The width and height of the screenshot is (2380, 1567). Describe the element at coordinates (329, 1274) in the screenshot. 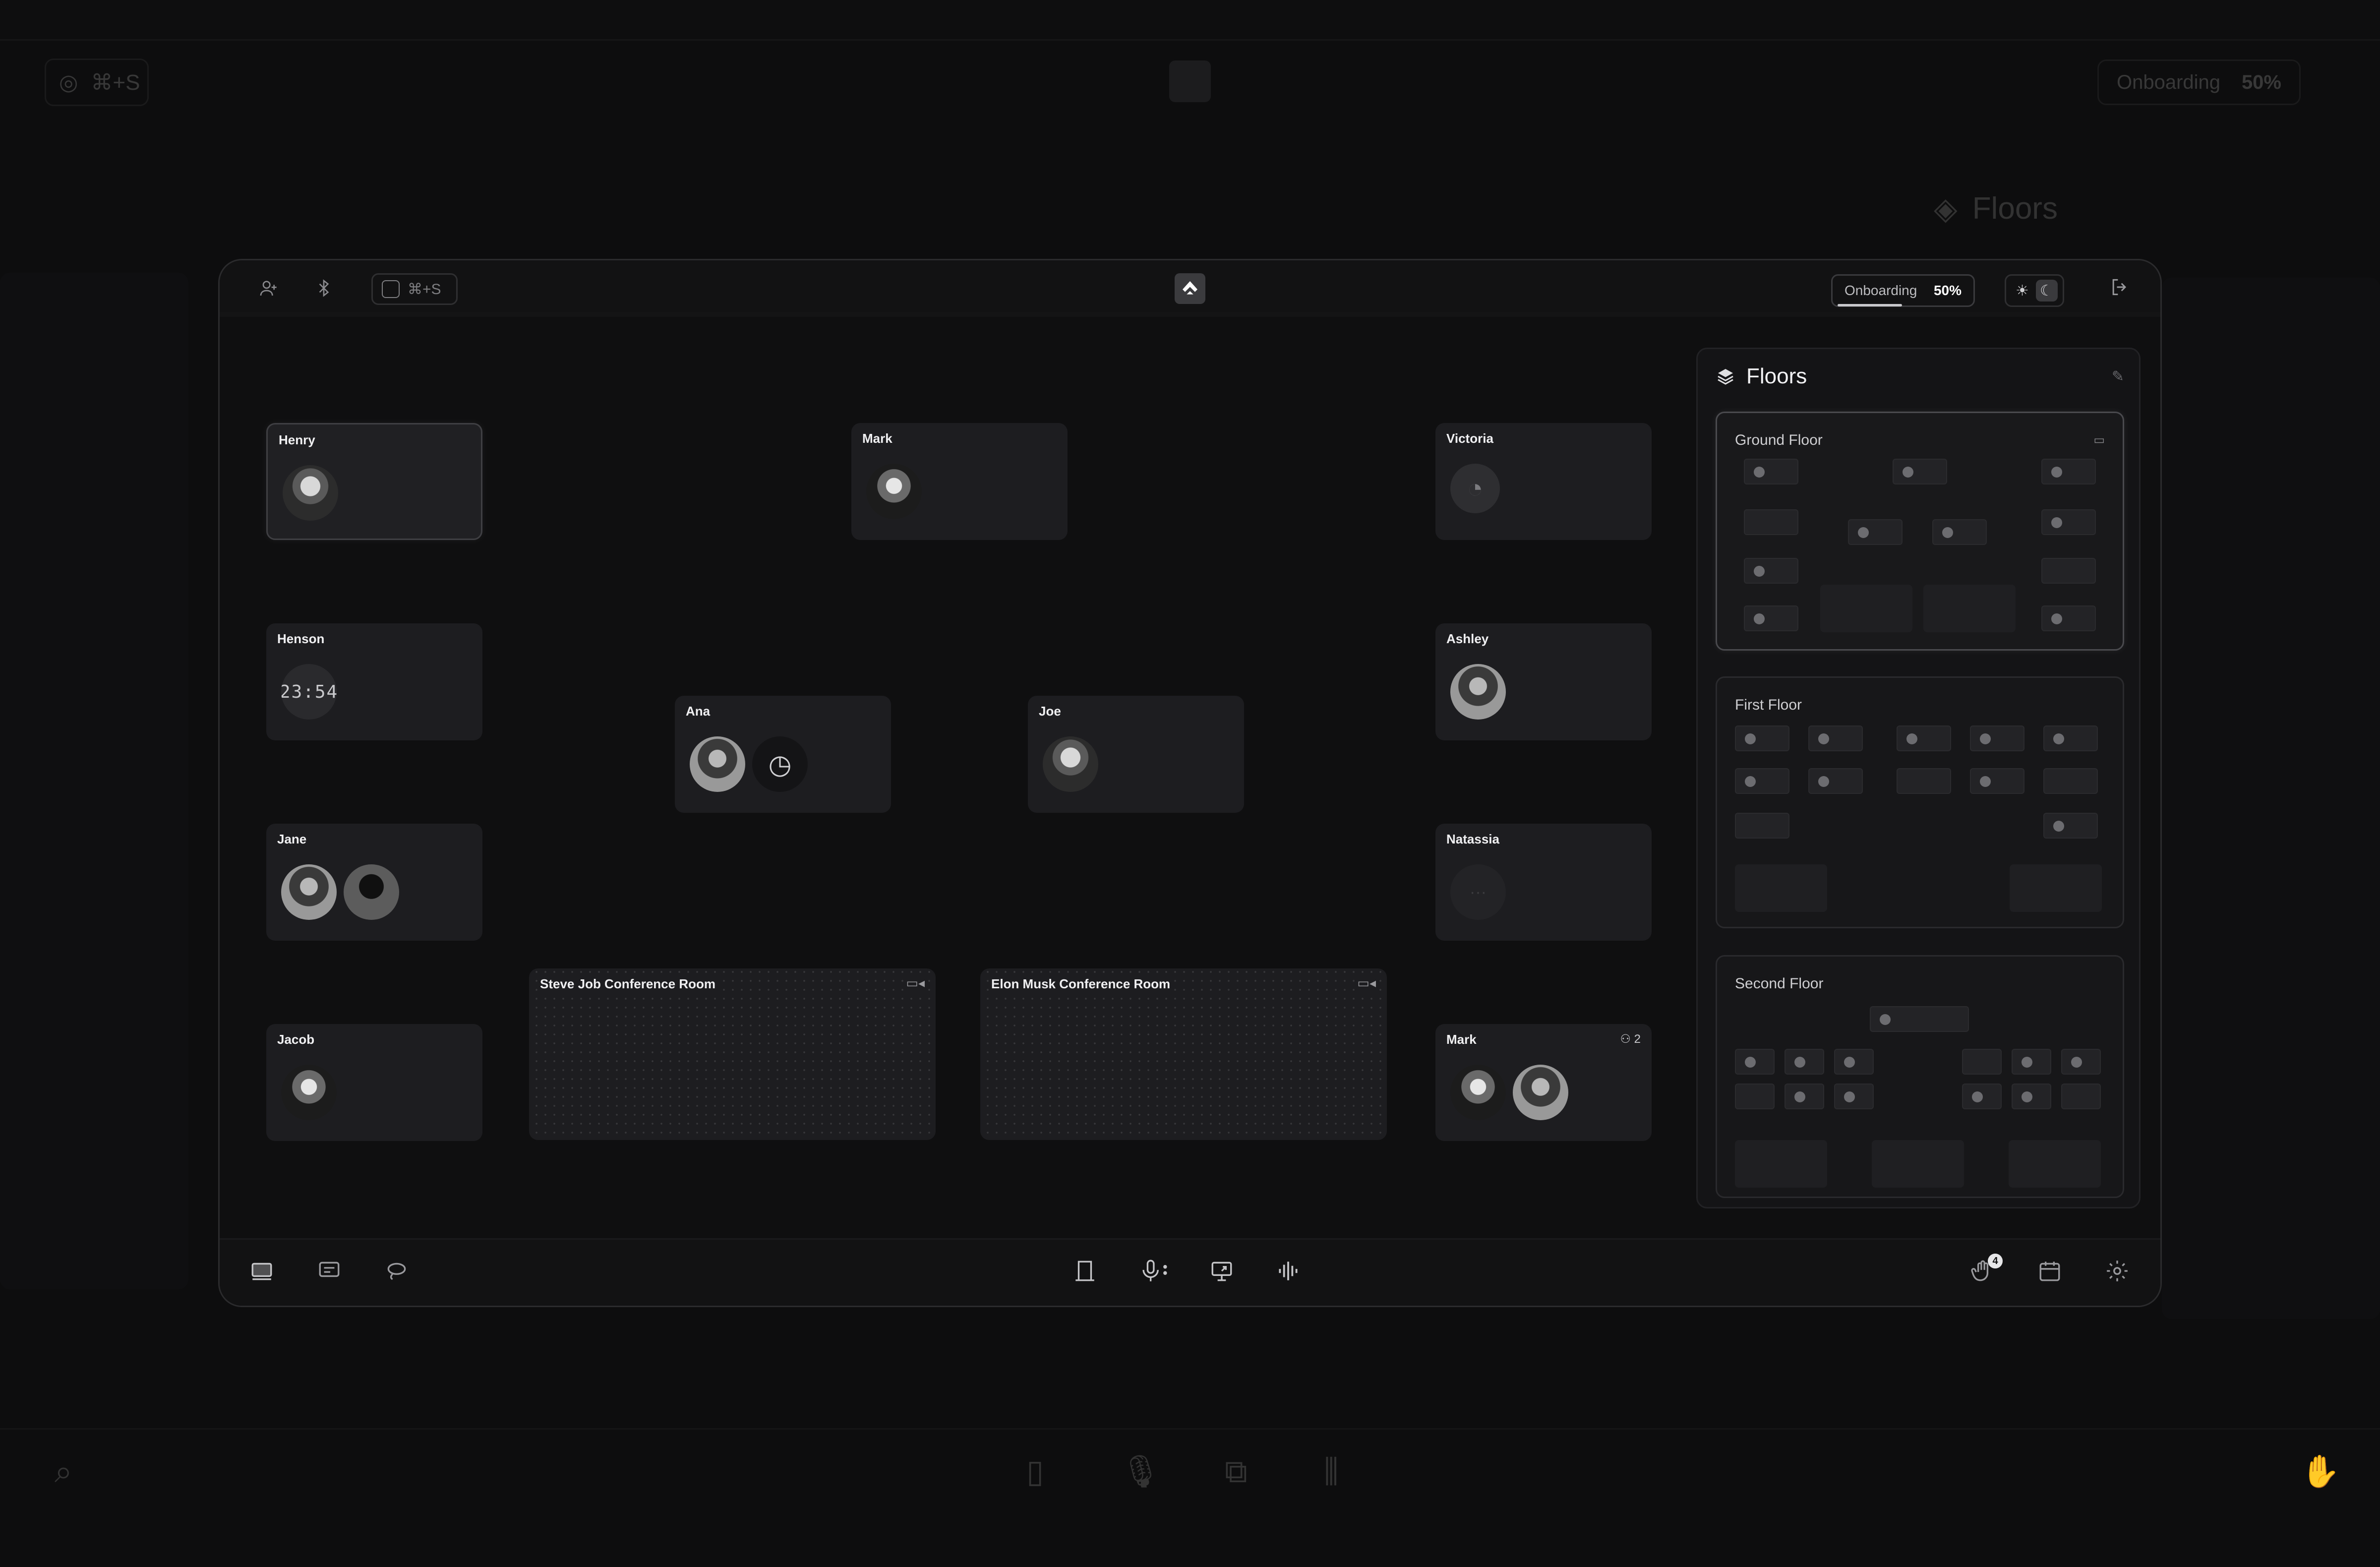

I see `chat-icon` at that location.